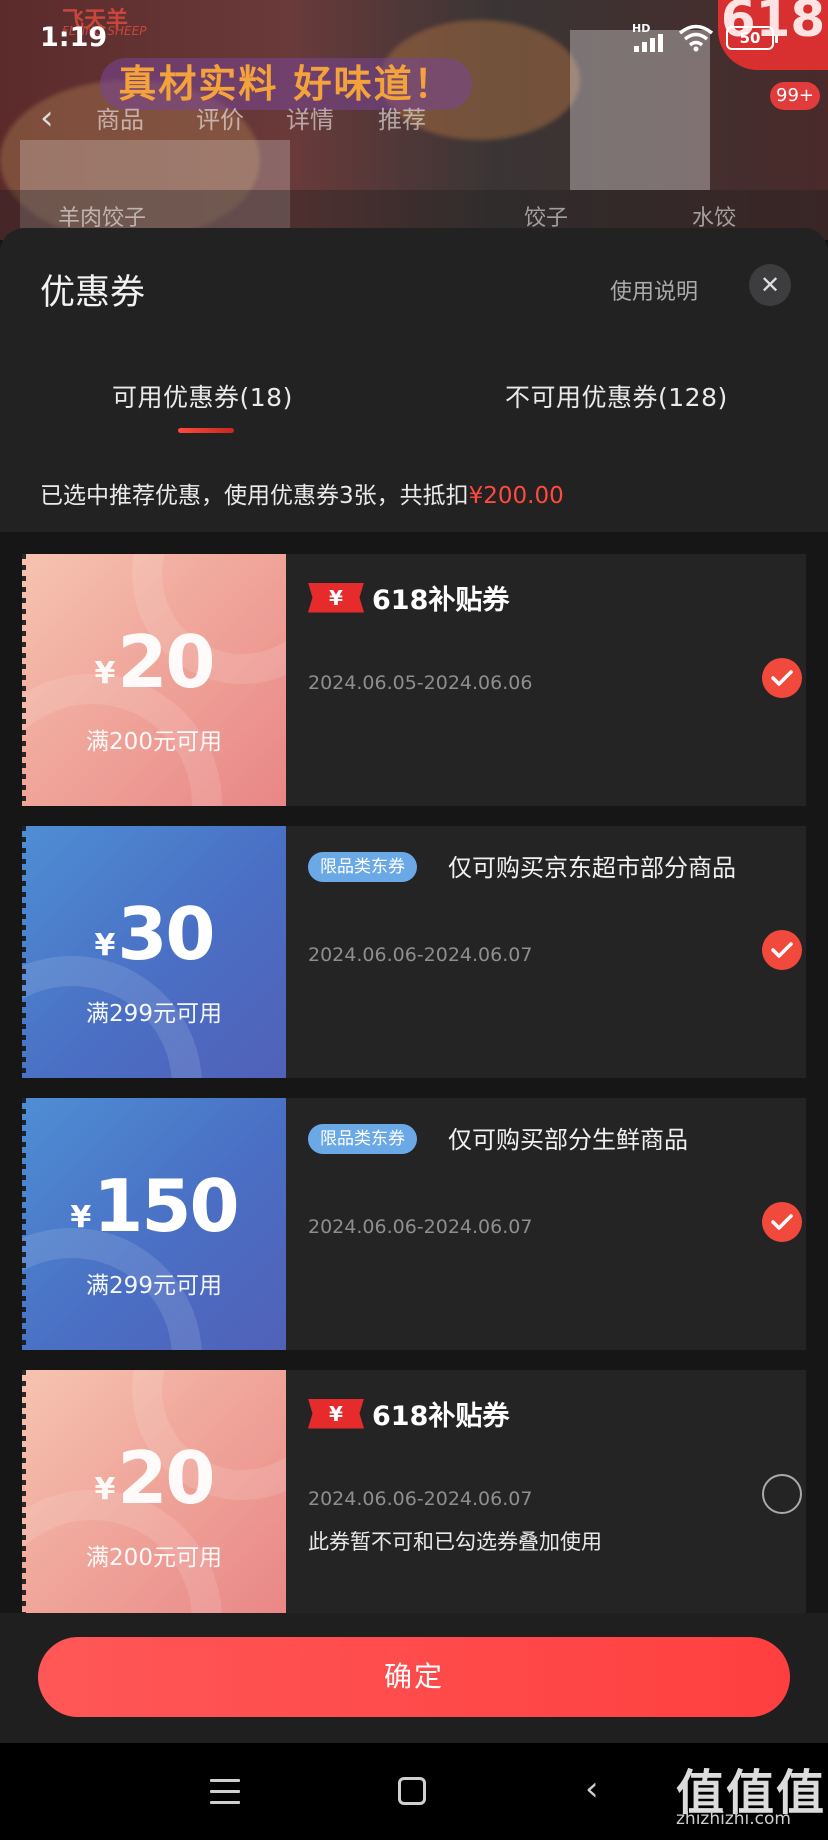 The width and height of the screenshot is (828, 1840). What do you see at coordinates (166, 1206) in the screenshot?
I see `coupon-amount: 150` at bounding box center [166, 1206].